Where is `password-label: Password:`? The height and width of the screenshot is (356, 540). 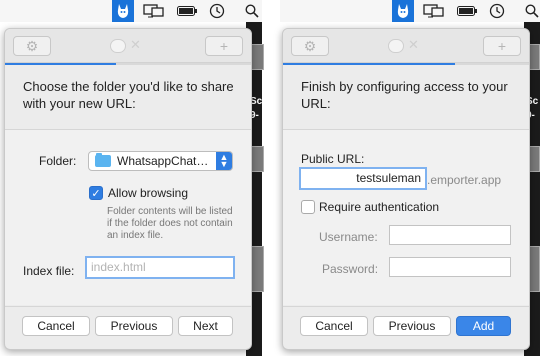
password-label: Password: is located at coordinates (350, 269).